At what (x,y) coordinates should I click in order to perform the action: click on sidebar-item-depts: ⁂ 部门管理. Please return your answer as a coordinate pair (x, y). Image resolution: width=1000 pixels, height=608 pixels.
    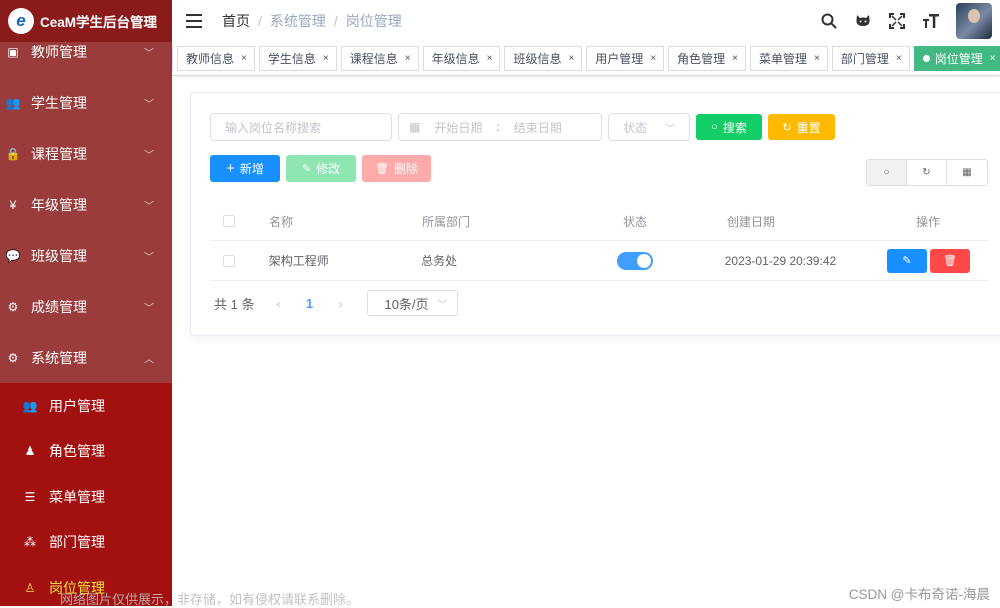
    Looking at the image, I should click on (86, 543).